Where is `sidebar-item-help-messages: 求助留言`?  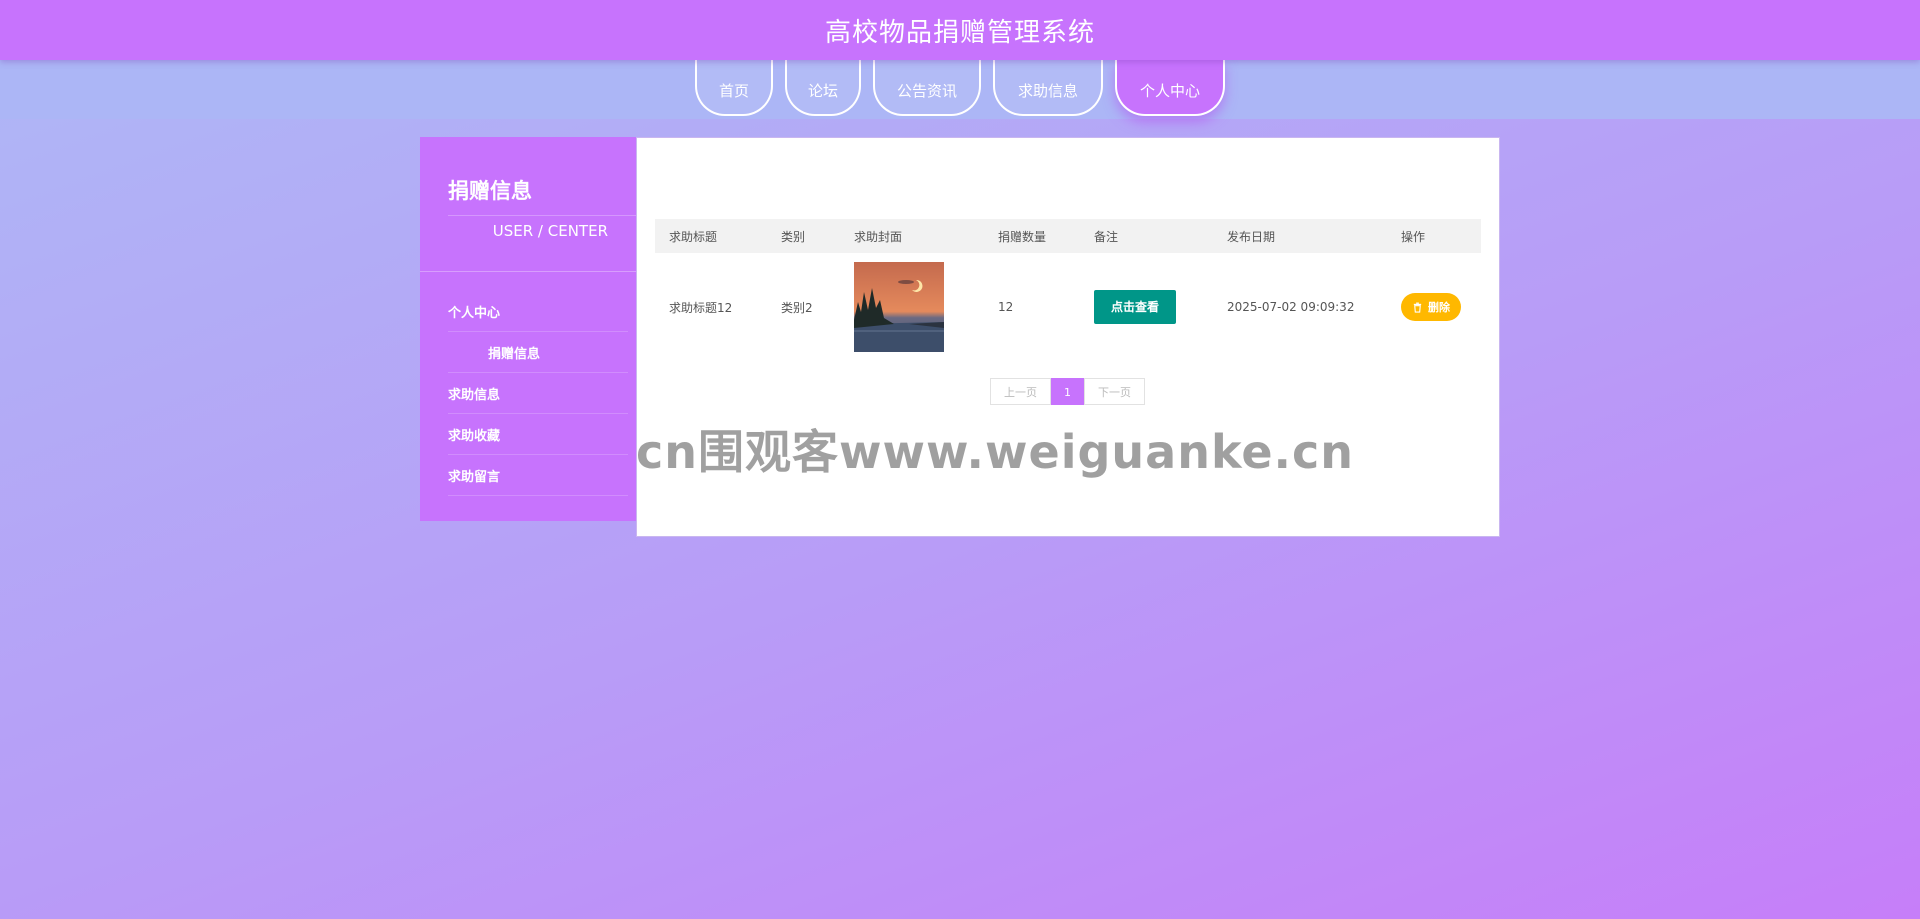 sidebar-item-help-messages: 求助留言 is located at coordinates (538, 476).